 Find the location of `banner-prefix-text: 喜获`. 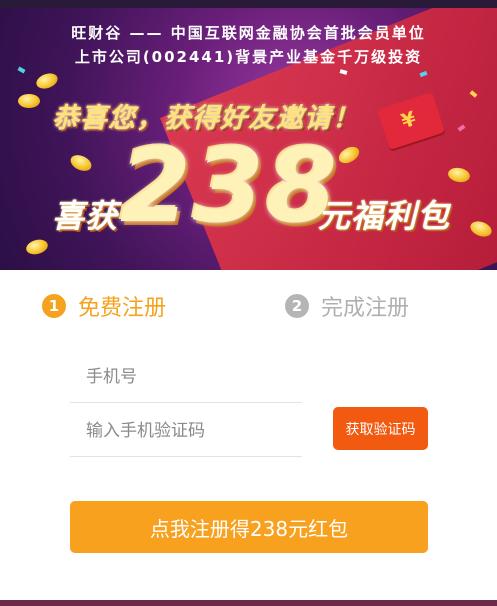

banner-prefix-text: 喜获 is located at coordinates (85, 216).